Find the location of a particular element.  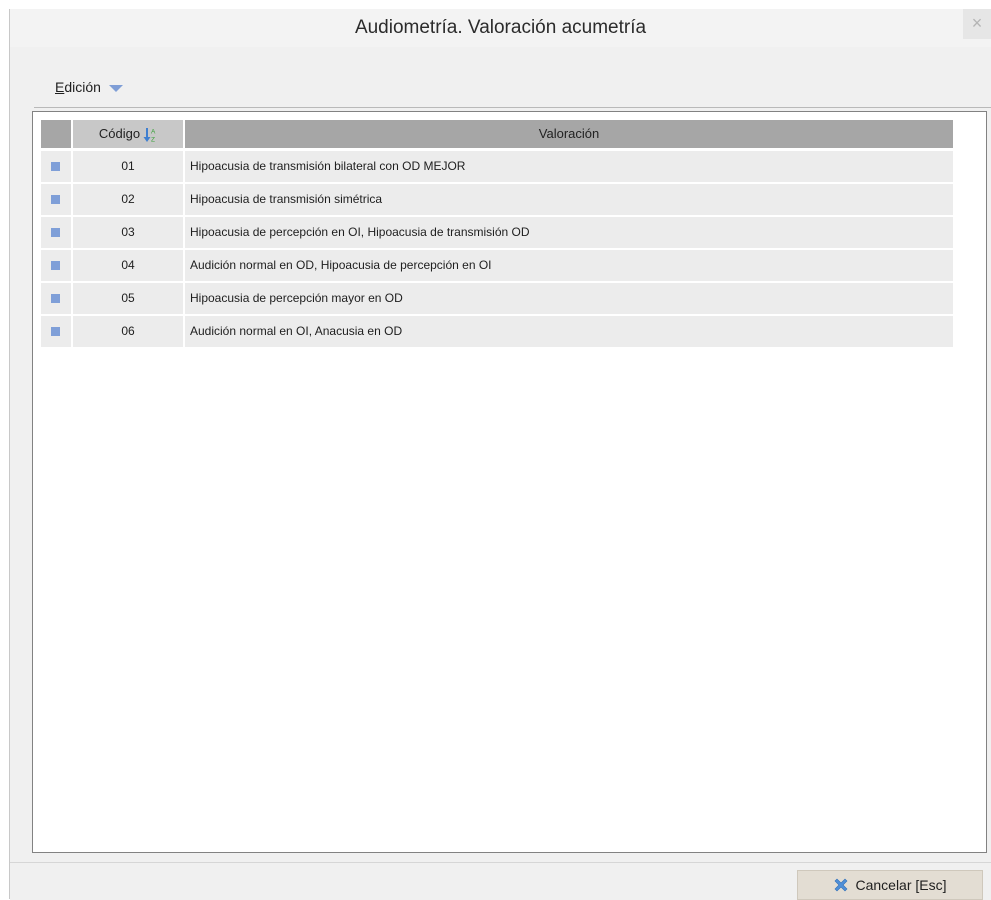

row-code: 02 is located at coordinates (129, 199).